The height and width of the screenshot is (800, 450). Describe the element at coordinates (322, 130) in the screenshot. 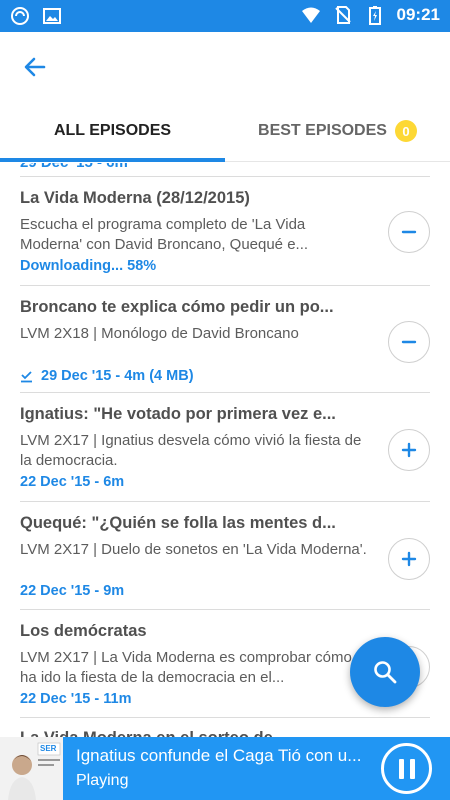

I see `tab-label: BEST EPISODES` at that location.